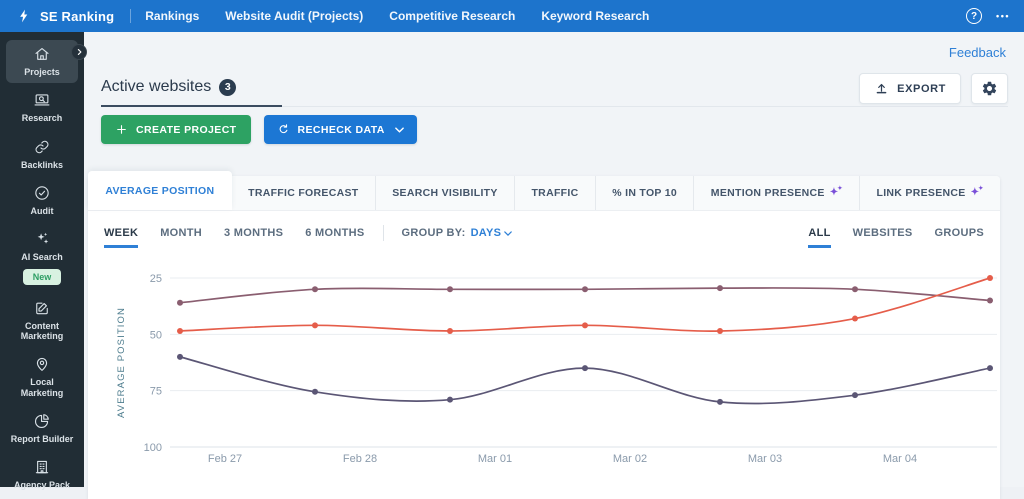  I want to click on settings-button, so click(989, 88).